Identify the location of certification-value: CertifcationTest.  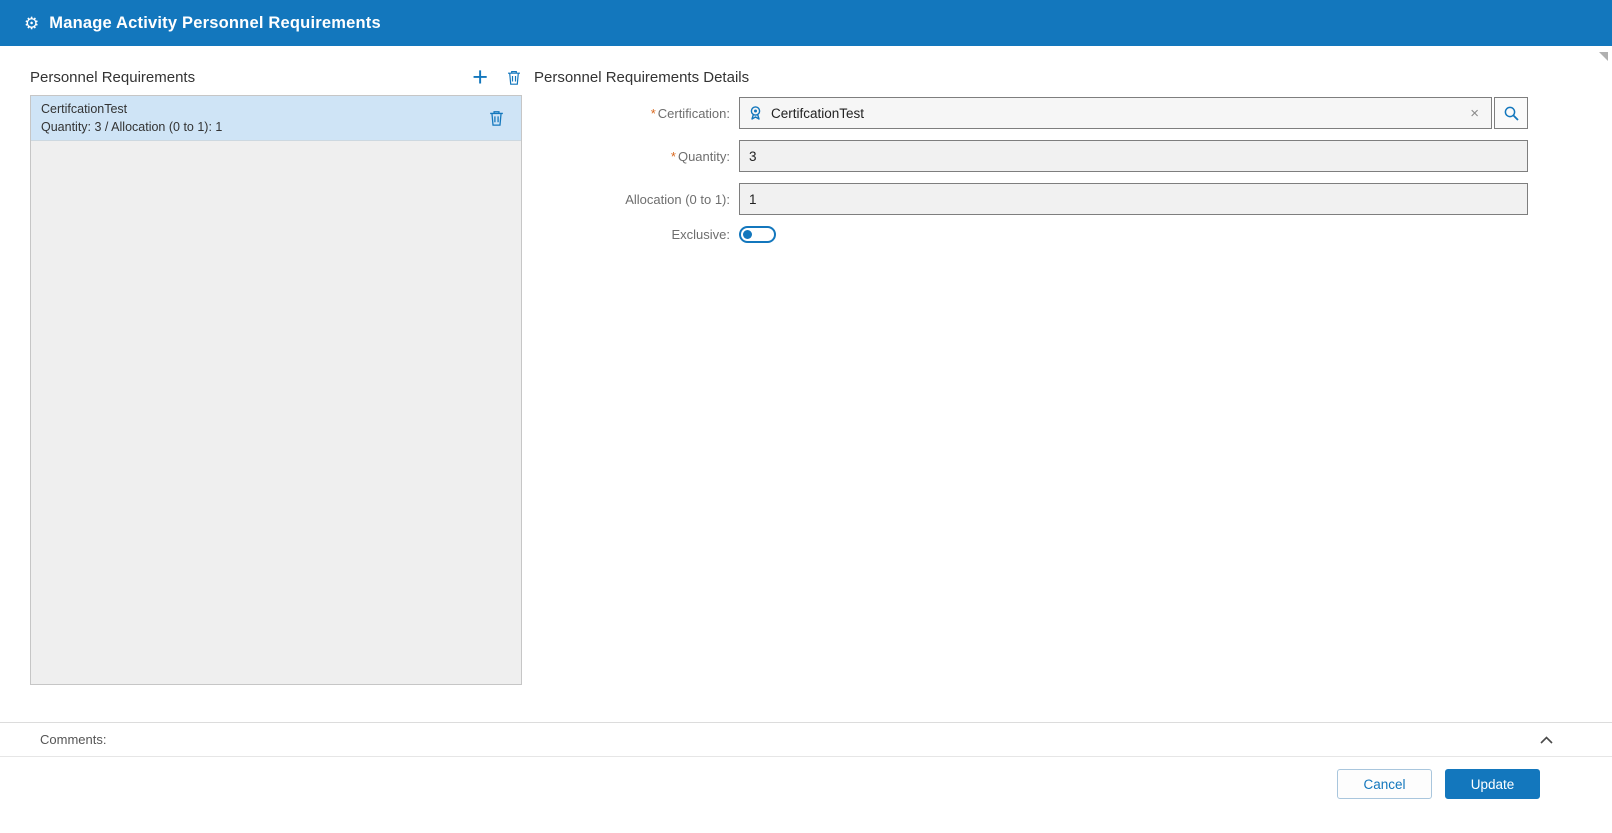
(818, 113).